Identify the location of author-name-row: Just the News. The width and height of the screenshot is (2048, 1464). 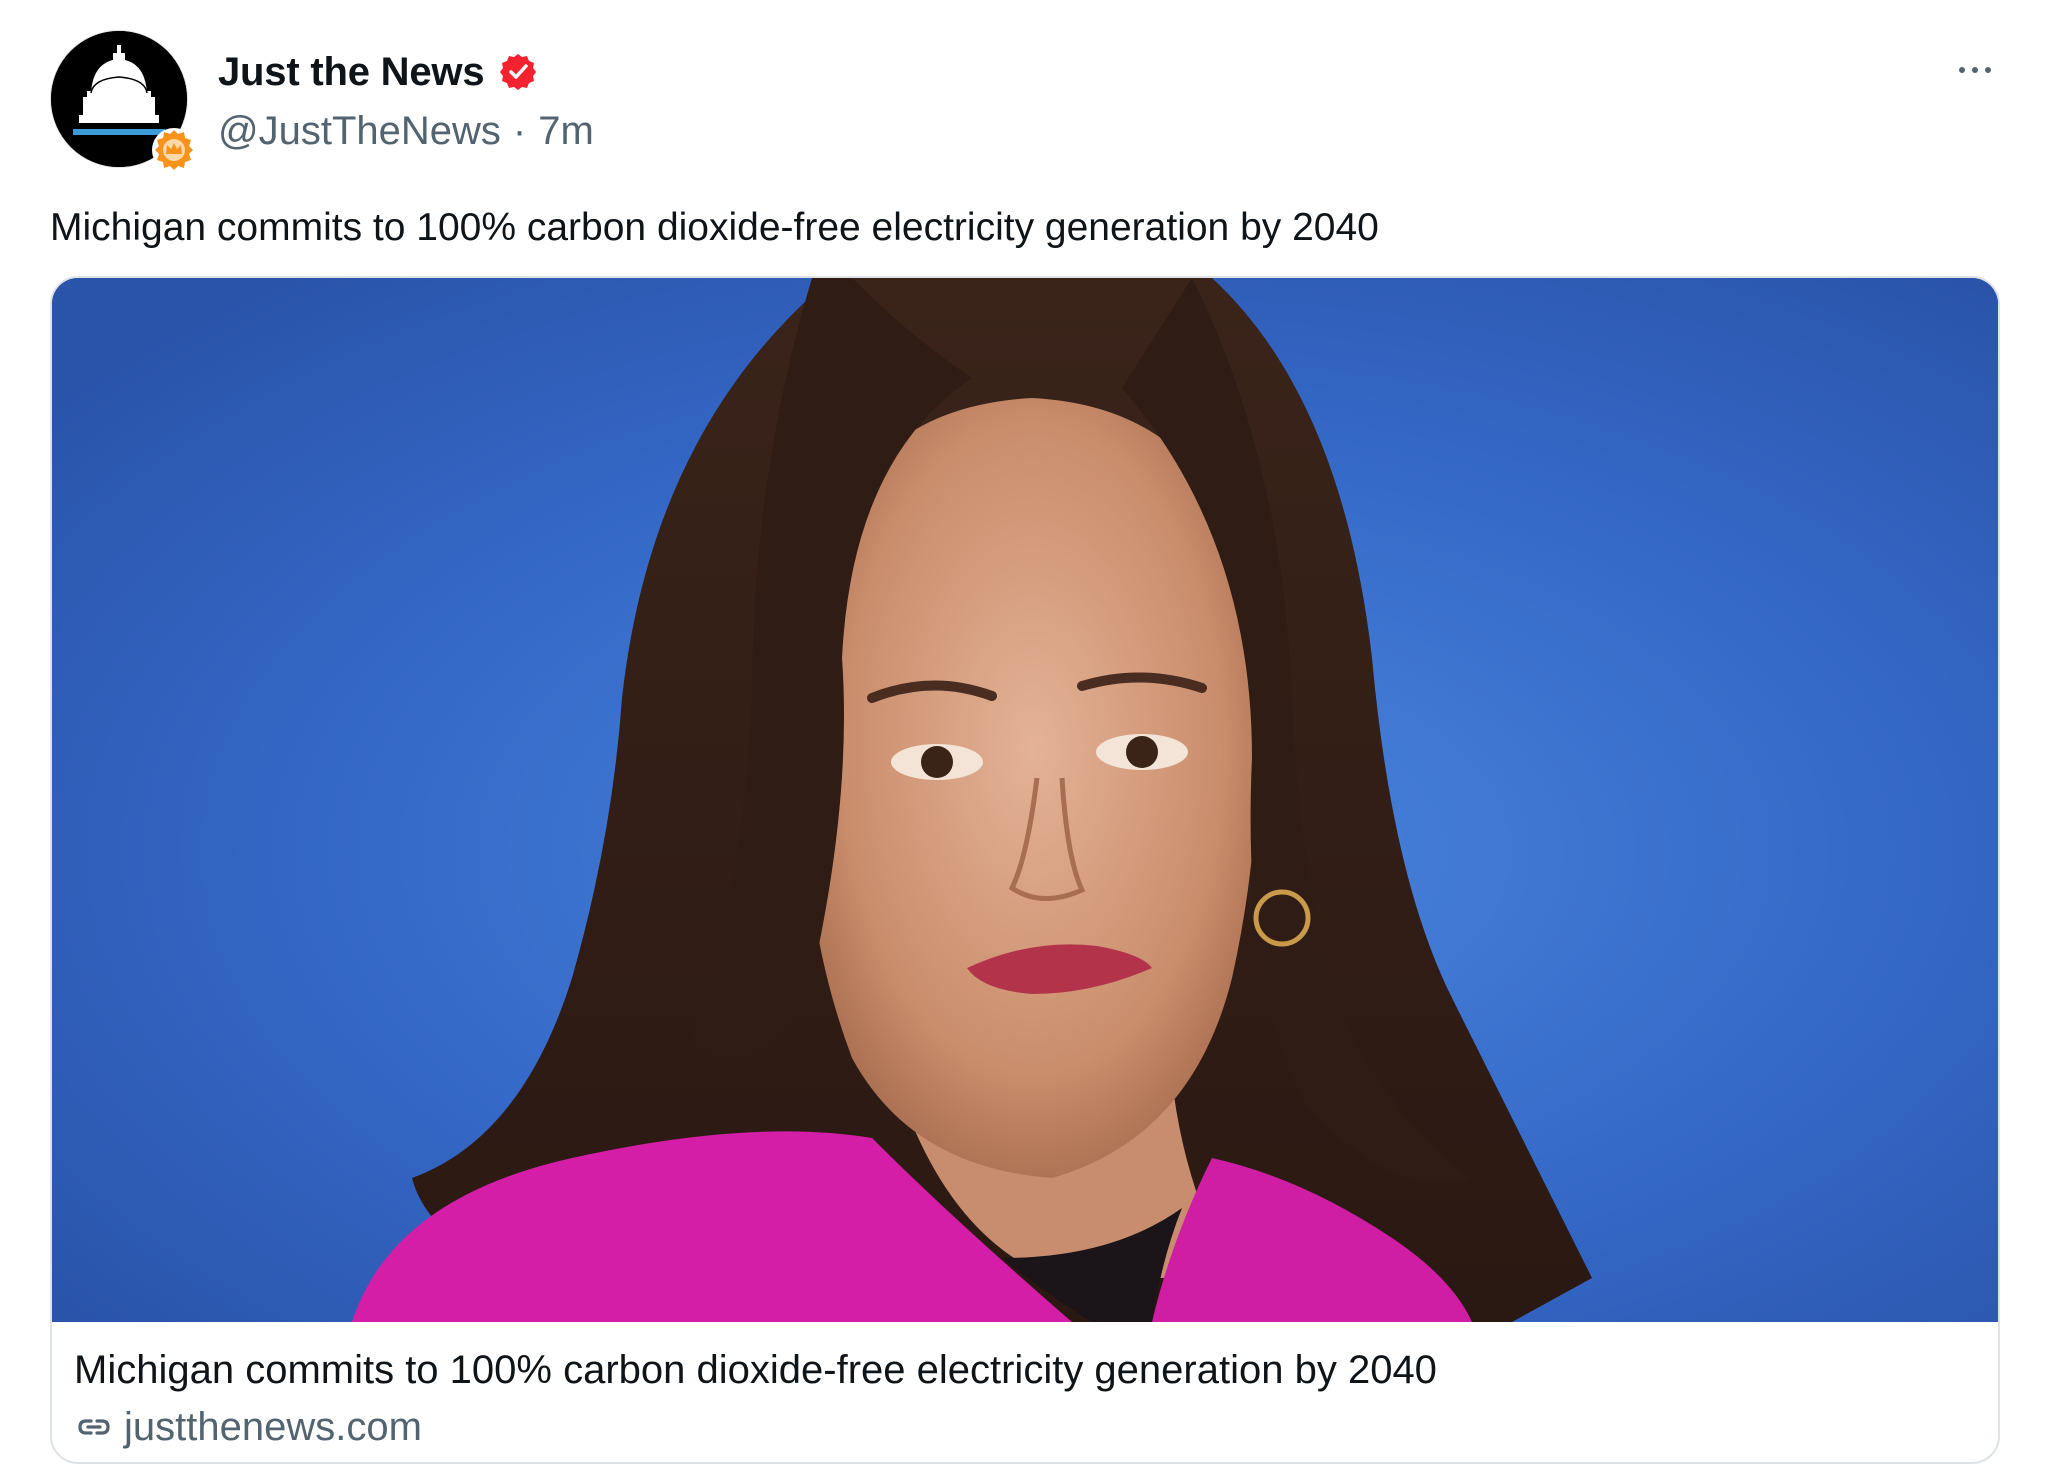
(378, 72).